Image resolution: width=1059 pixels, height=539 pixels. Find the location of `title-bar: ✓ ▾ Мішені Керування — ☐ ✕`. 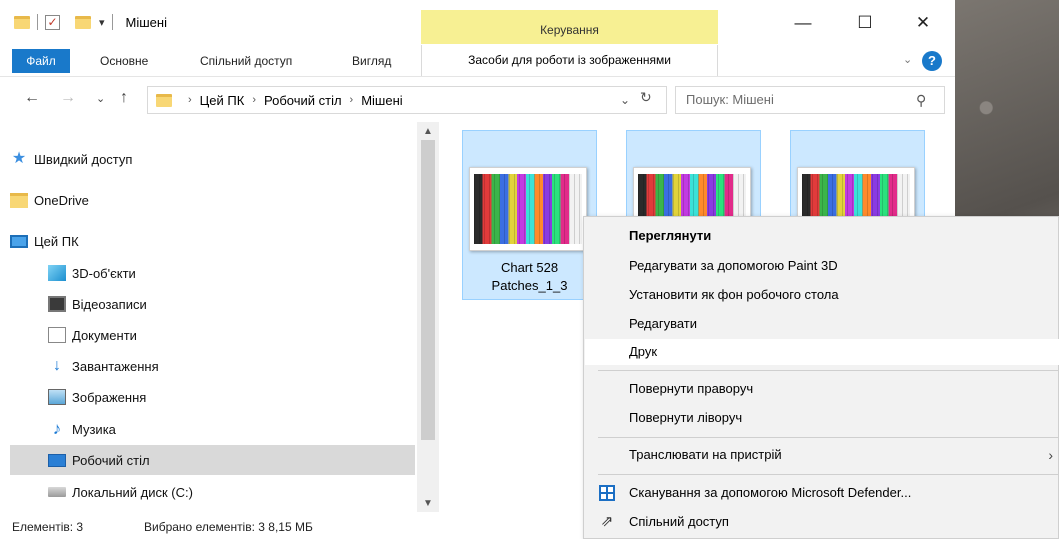

title-bar: ✓ ▾ Мішені Керування — ☐ ✕ is located at coordinates (477, 22).